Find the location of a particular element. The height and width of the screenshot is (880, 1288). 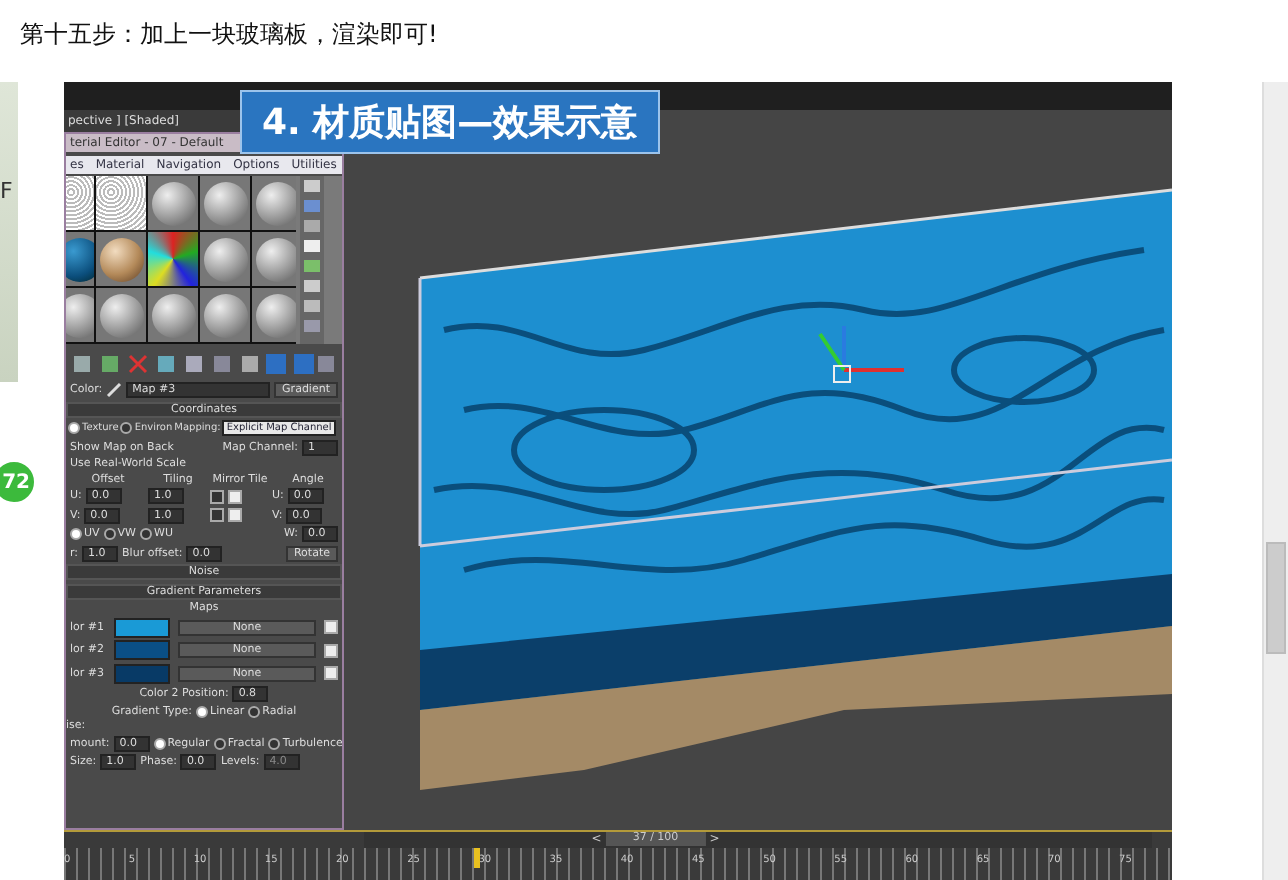

title-banner: 4. 材质贴图—效果示意 is located at coordinates (450, 122).